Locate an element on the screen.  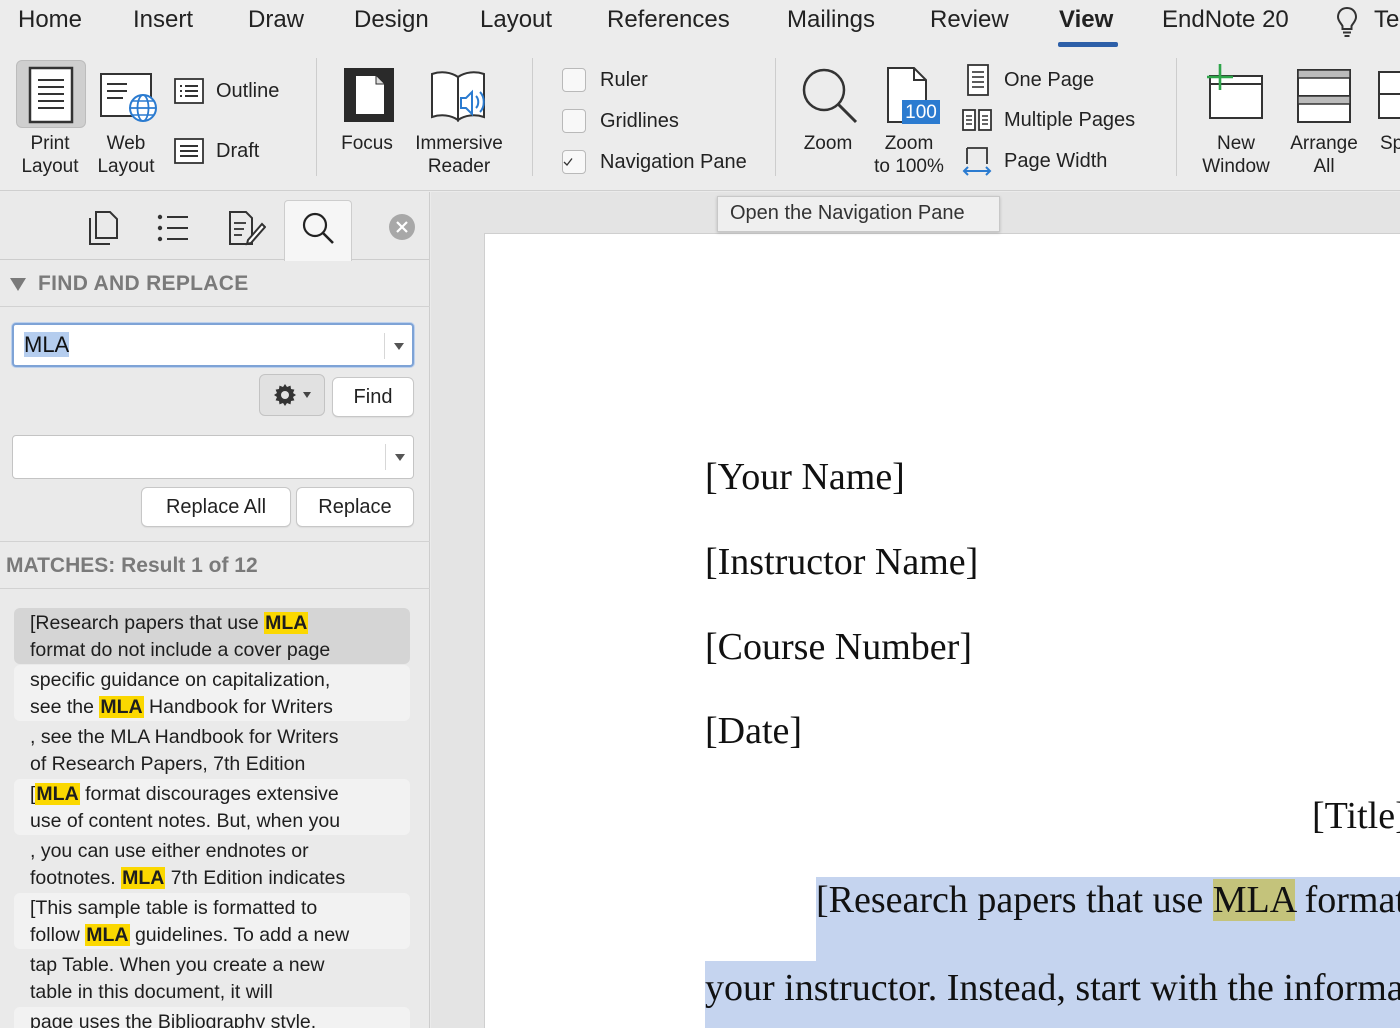
print-layout-icon is located at coordinates (51, 95).